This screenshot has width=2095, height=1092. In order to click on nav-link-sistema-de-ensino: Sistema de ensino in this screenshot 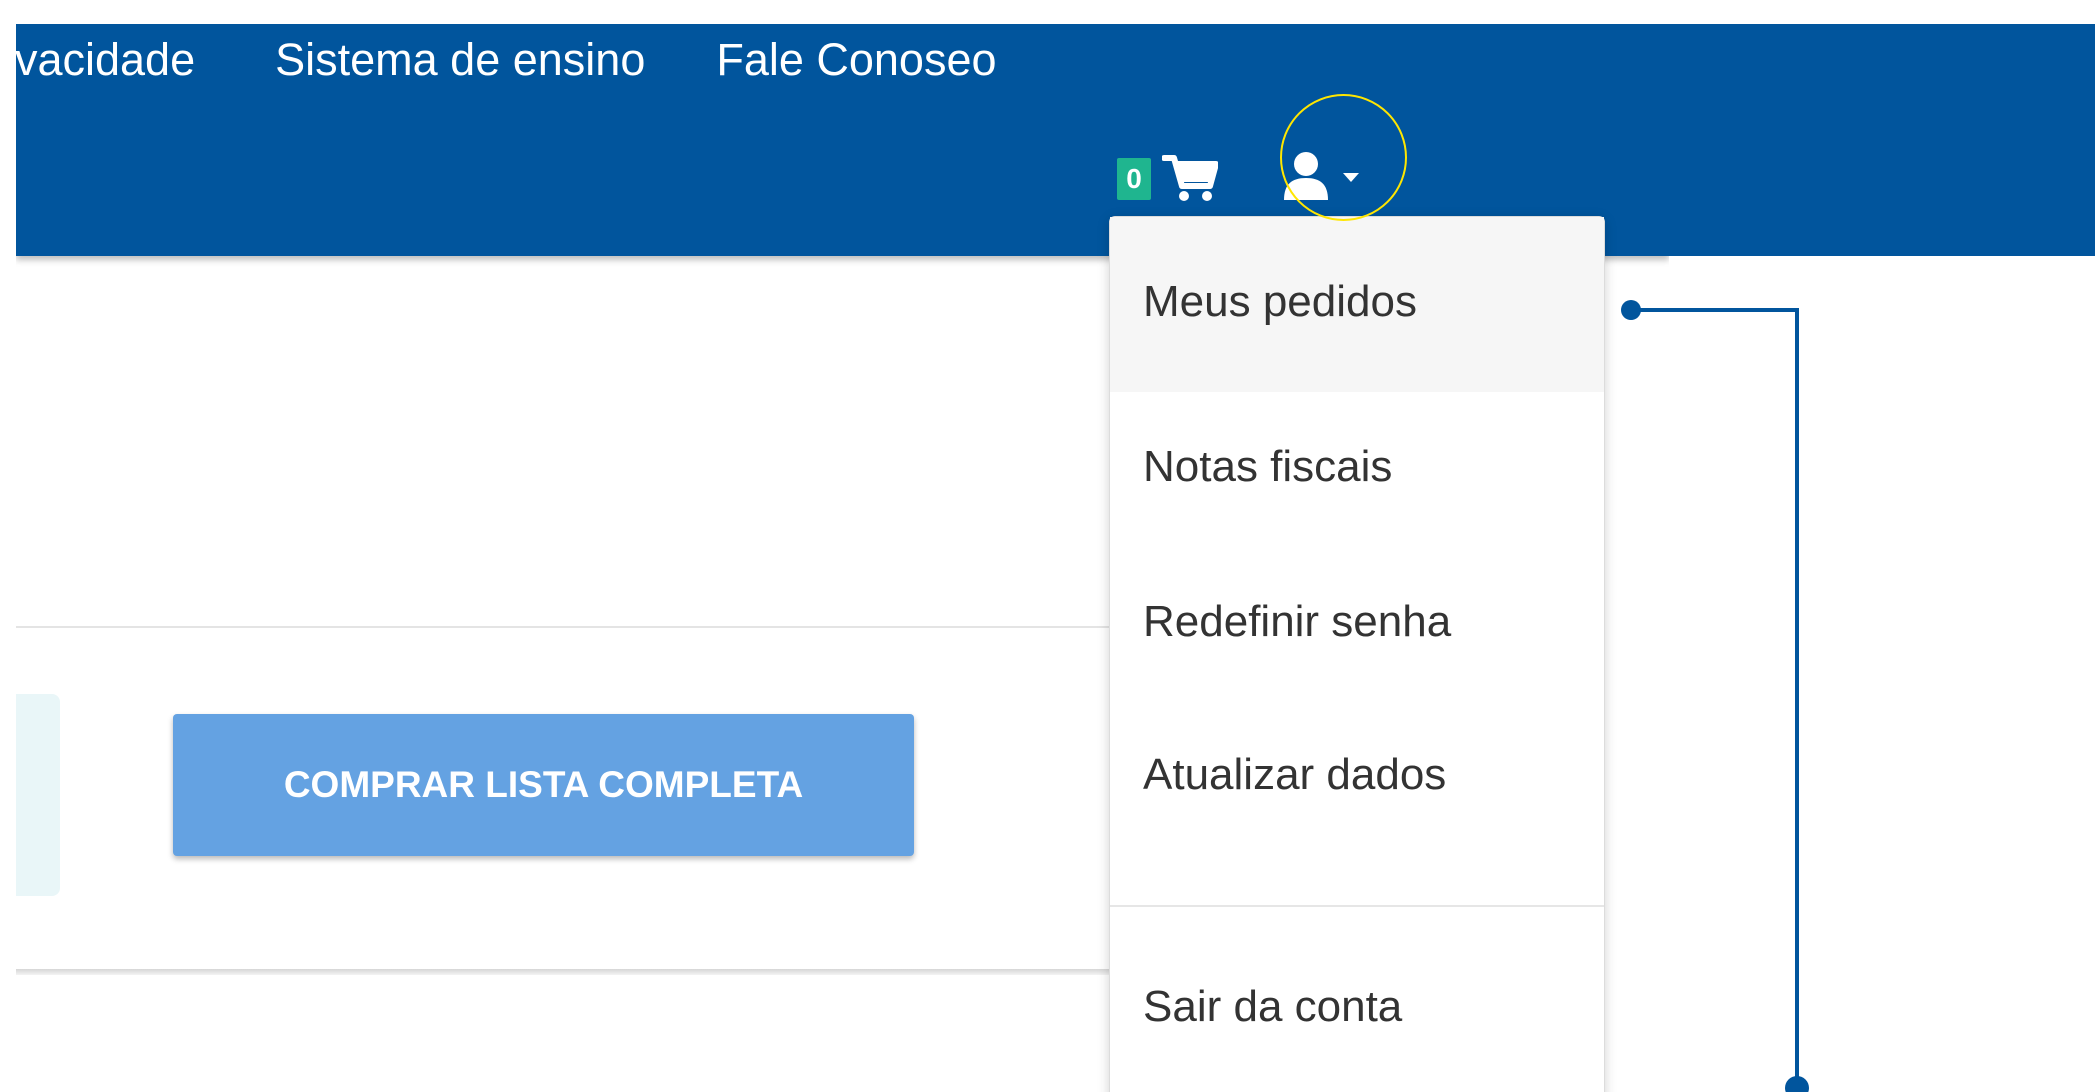, I will do `click(460, 60)`.